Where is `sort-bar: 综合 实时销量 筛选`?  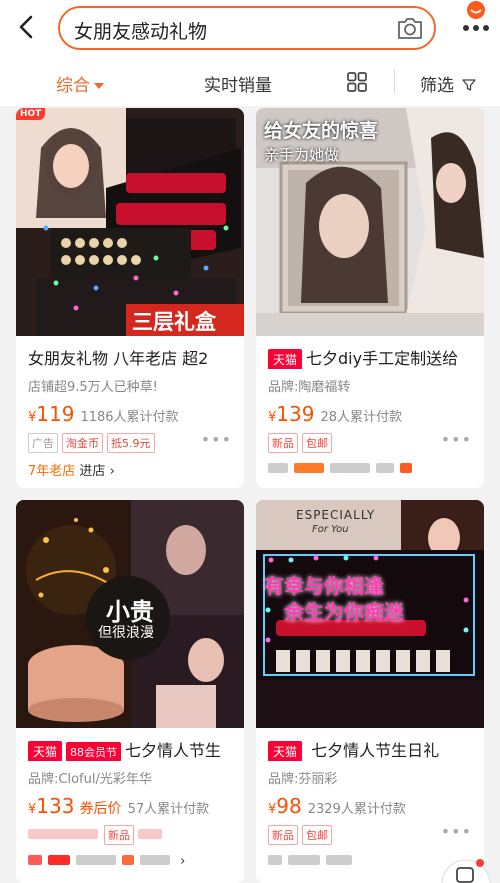 sort-bar: 综合 实时销量 筛选 is located at coordinates (250, 82).